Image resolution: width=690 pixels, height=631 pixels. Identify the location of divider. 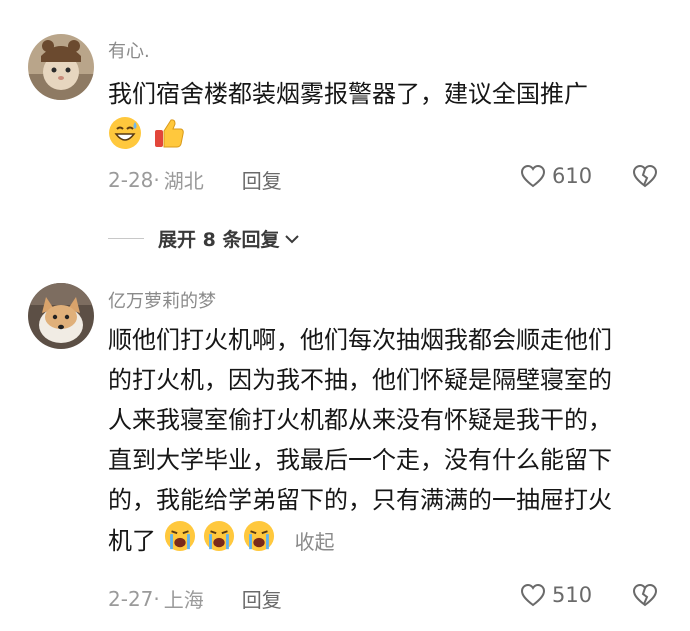
(126, 238).